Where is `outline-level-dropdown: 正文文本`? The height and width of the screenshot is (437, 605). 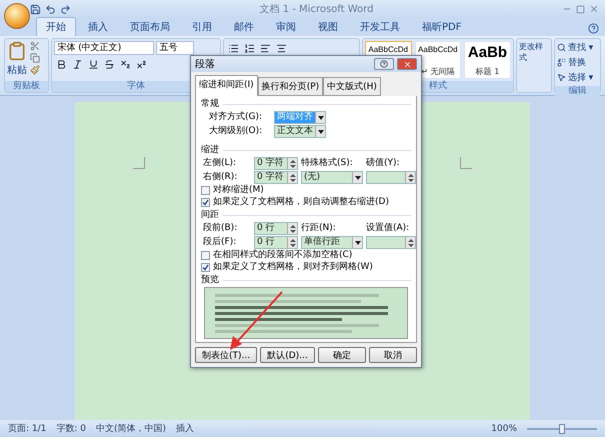
outline-level-dropdown: 正文文本 is located at coordinates (300, 131).